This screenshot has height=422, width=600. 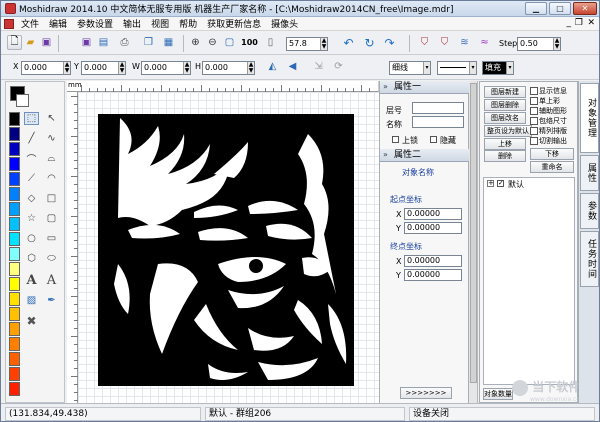 What do you see at coordinates (124, 42) in the screenshot?
I see `print-icon: ⎙` at bounding box center [124, 42].